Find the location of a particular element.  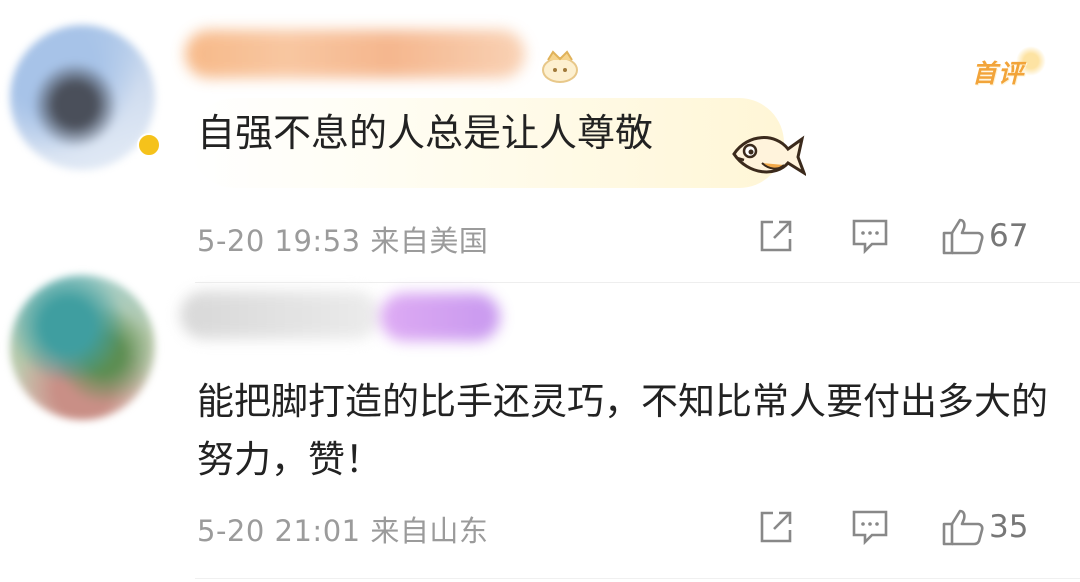

like-count: 35 is located at coordinates (1009, 527).